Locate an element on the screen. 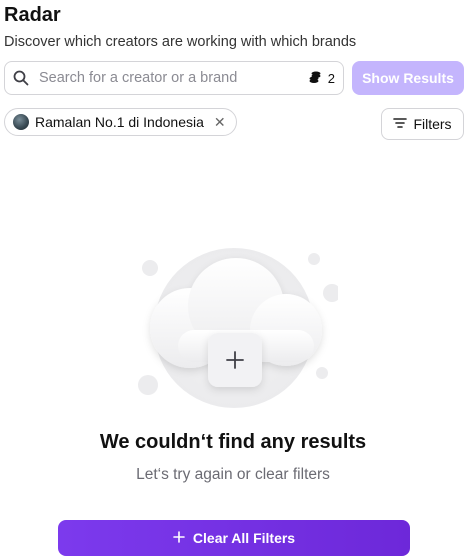 The width and height of the screenshot is (466, 557). empty-state-subtitle: Let‘s try again or clear filters is located at coordinates (233, 474).